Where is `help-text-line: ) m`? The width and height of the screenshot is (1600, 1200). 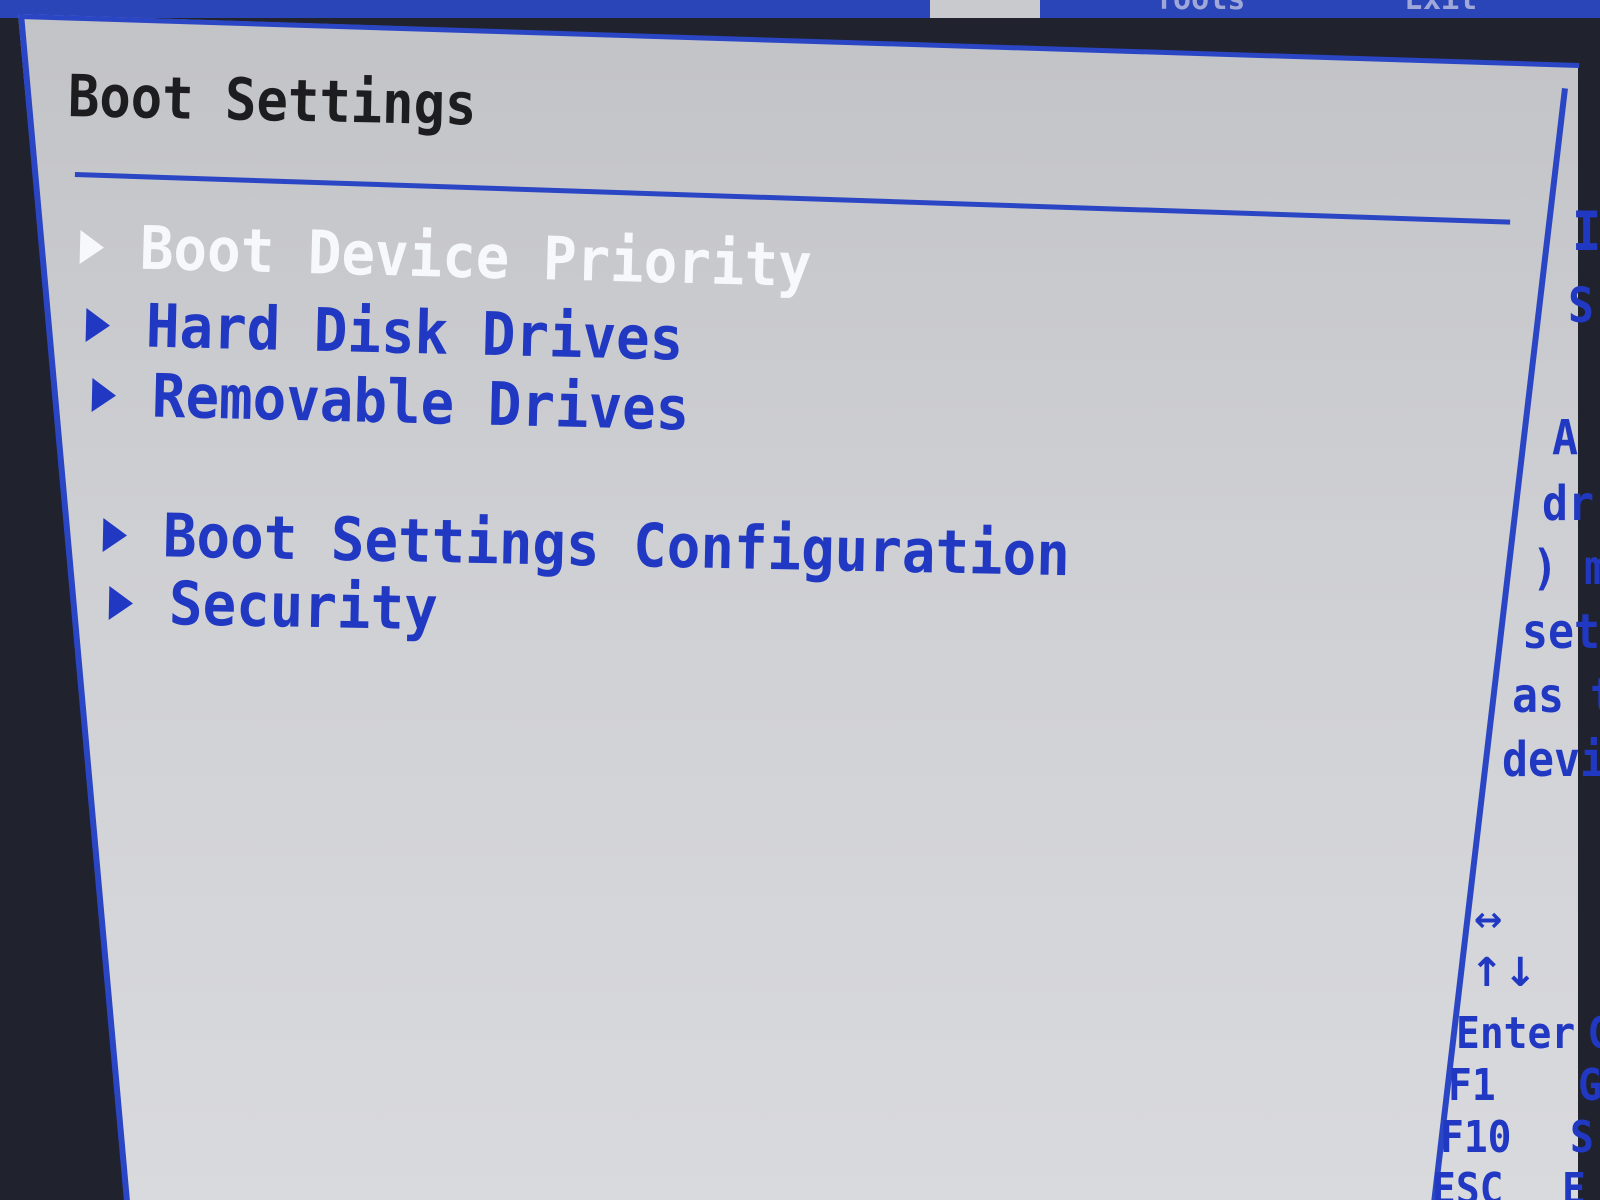
help-text-line: ) m is located at coordinates (1566, 568).